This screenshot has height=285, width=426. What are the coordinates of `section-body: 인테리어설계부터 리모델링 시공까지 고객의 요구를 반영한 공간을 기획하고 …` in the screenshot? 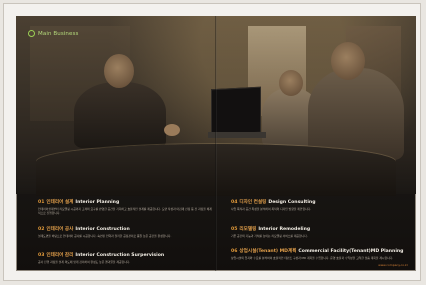 It's located at (125, 211).